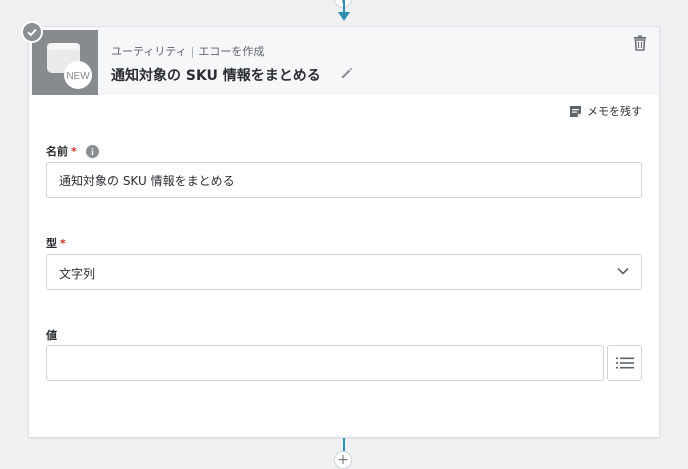 This screenshot has height=469, width=688. What do you see at coordinates (187, 51) in the screenshot?
I see `breadcrumb: ユーティリティ | エコーを作成` at bounding box center [187, 51].